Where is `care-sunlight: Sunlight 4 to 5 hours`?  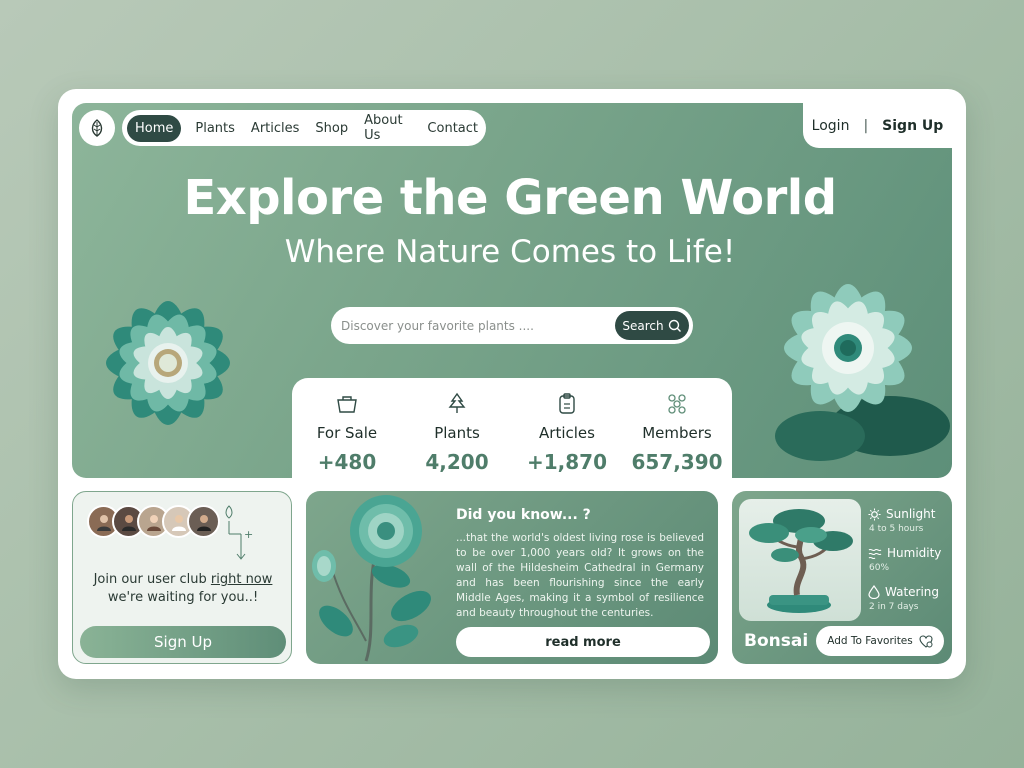 care-sunlight: Sunlight 4 to 5 hours is located at coordinates (909, 520).